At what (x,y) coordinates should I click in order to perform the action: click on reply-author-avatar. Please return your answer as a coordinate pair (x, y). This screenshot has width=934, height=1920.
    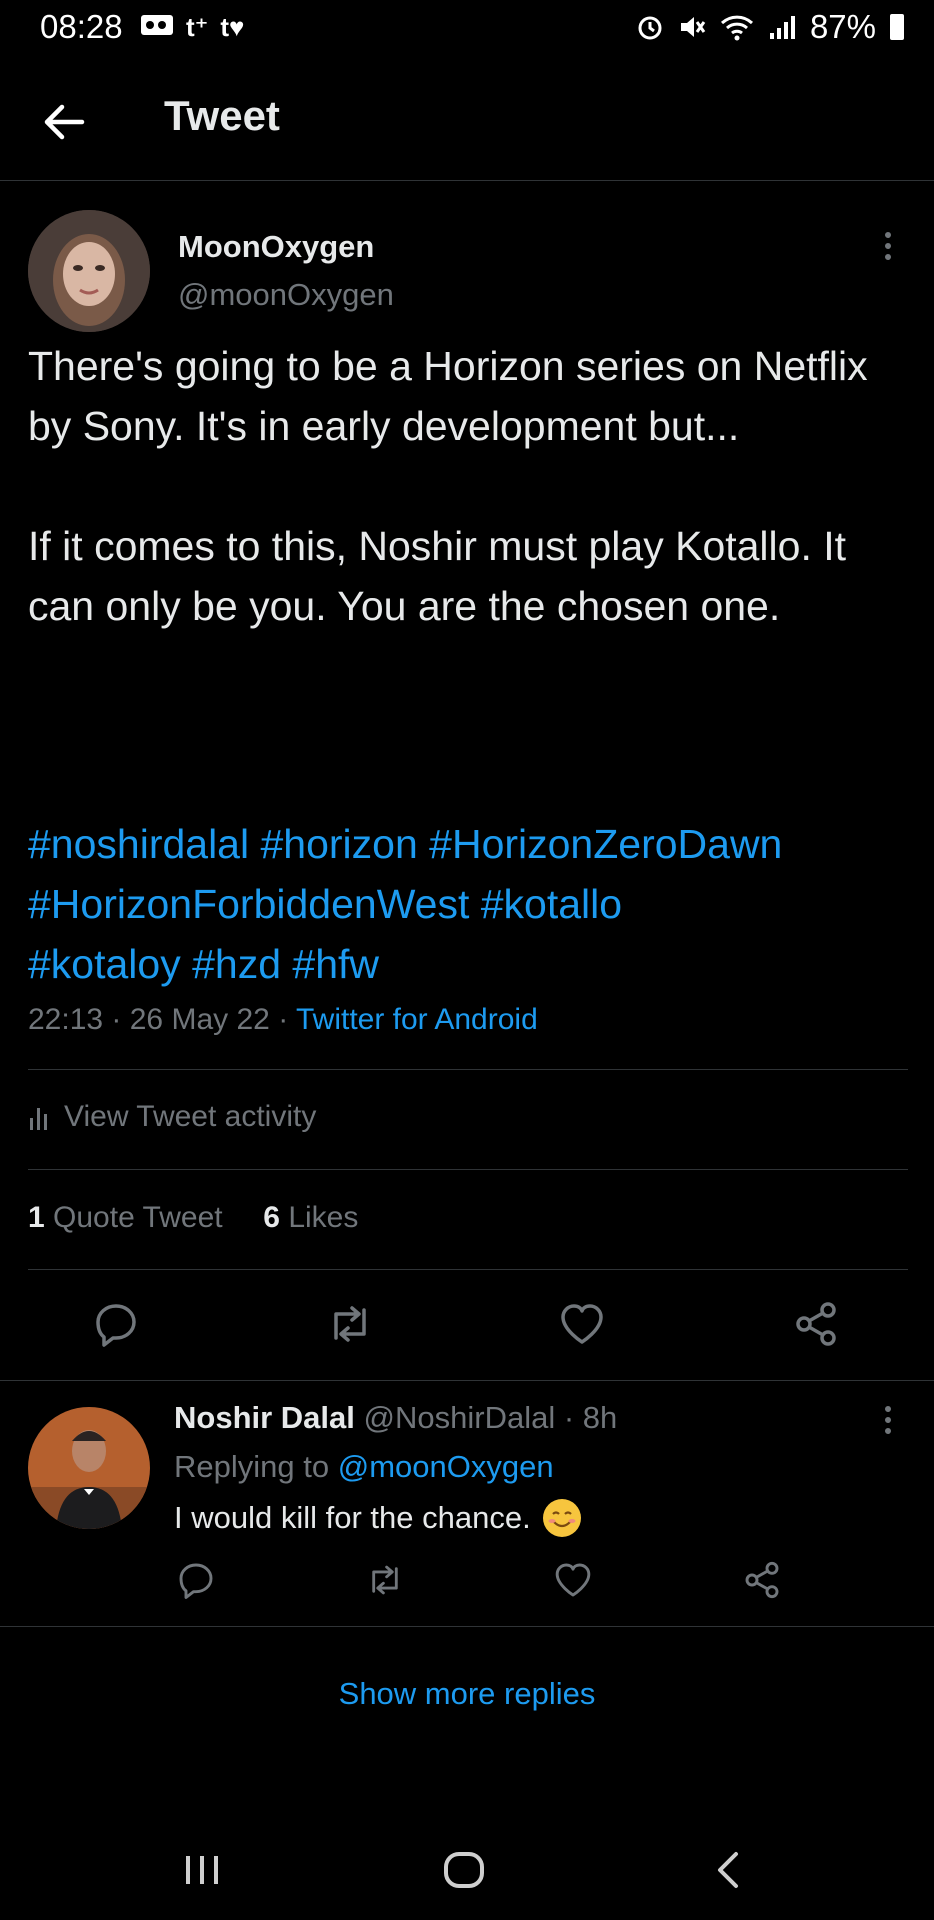
    Looking at the image, I should click on (89, 1468).